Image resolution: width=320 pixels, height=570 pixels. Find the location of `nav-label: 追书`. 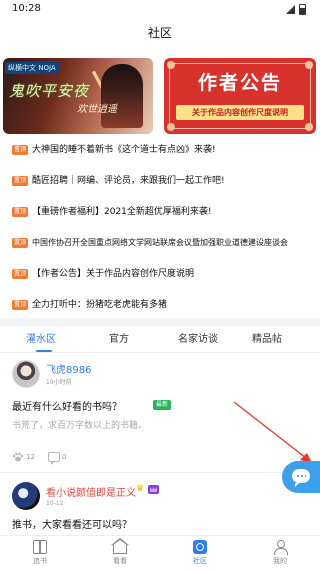

nav-label: 追书 is located at coordinates (40, 561).